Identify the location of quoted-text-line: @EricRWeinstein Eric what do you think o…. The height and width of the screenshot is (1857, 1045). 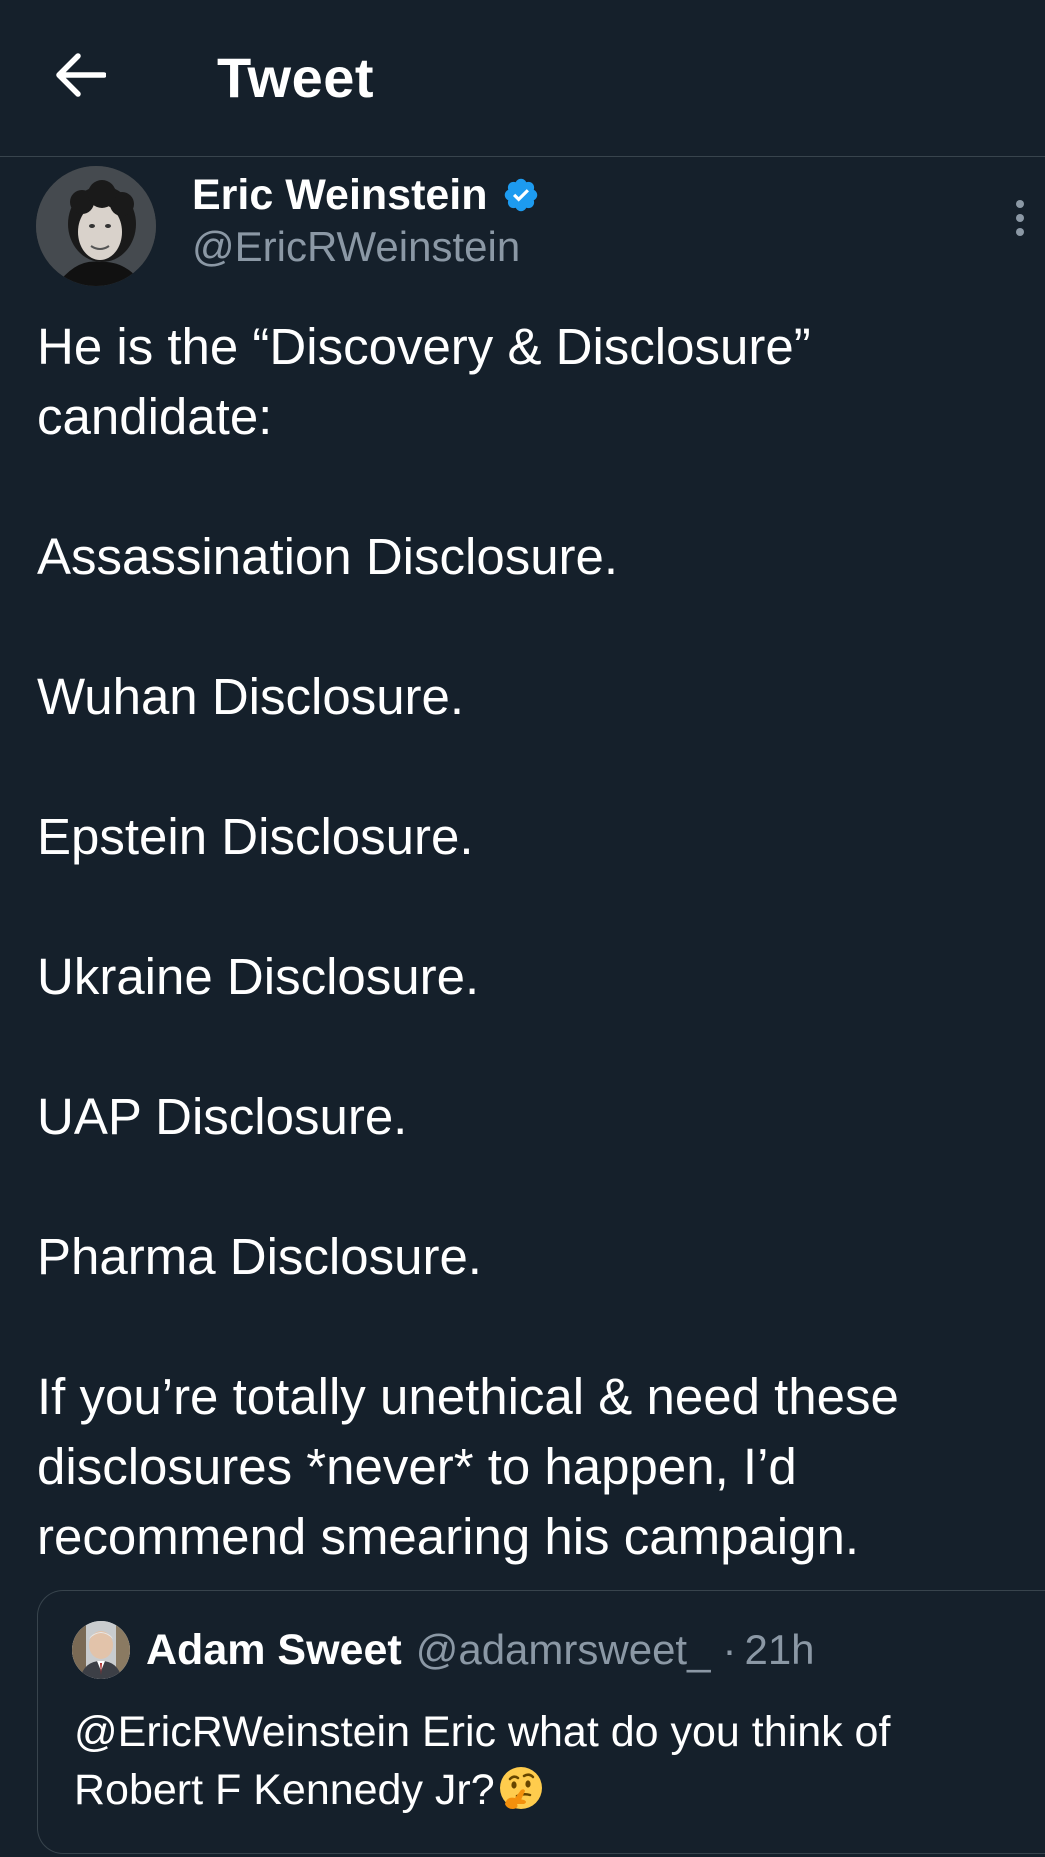
(482, 1732).